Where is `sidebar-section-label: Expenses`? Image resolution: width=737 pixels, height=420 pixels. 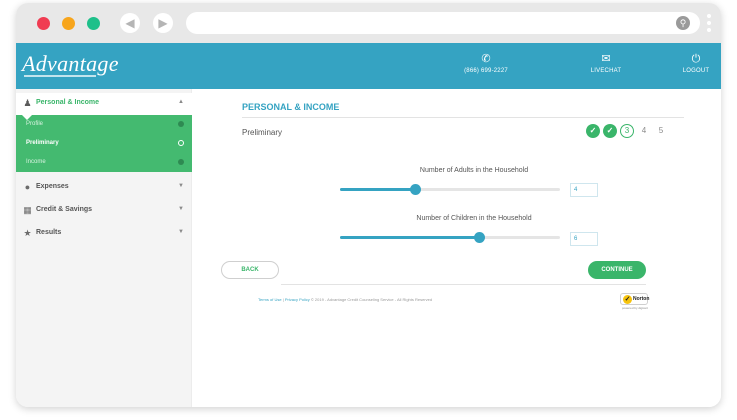 sidebar-section-label: Expenses is located at coordinates (52, 186).